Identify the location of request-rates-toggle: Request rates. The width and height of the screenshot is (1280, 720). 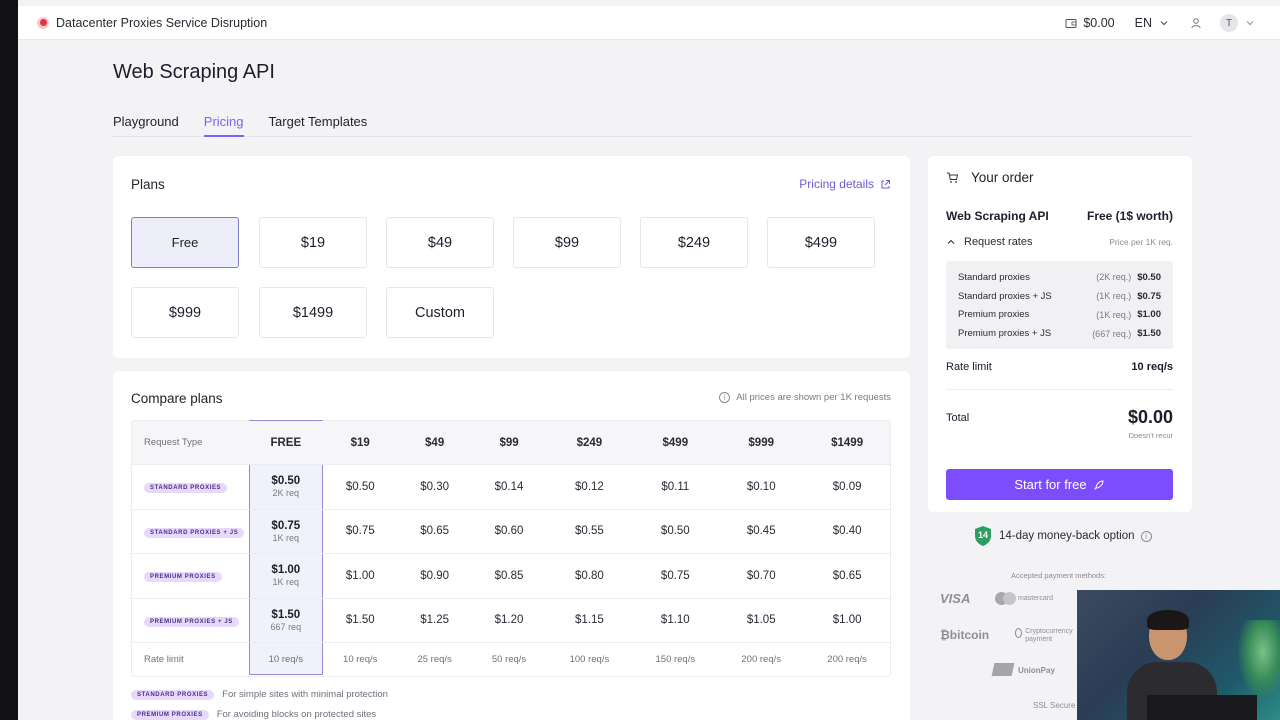
(989, 242).